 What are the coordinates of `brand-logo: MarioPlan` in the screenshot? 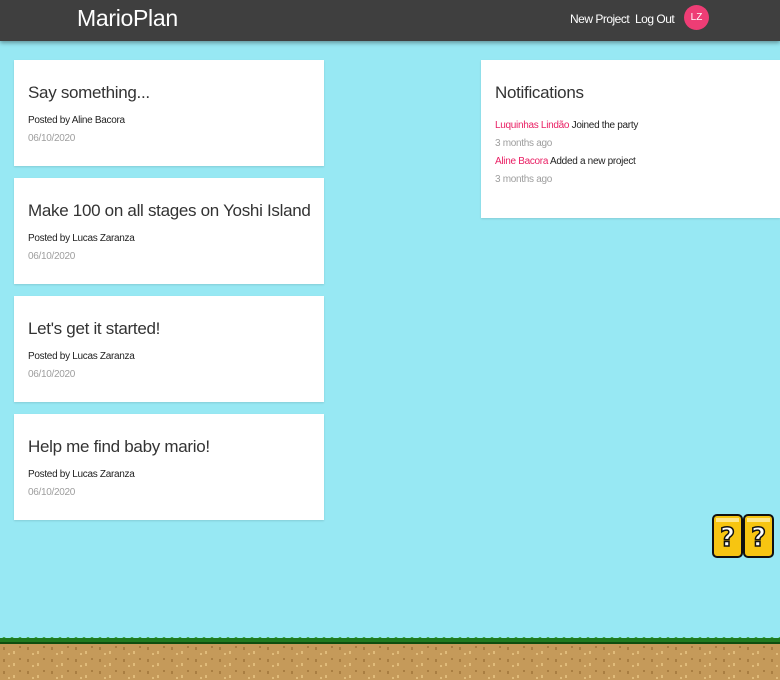 It's located at (127, 18).